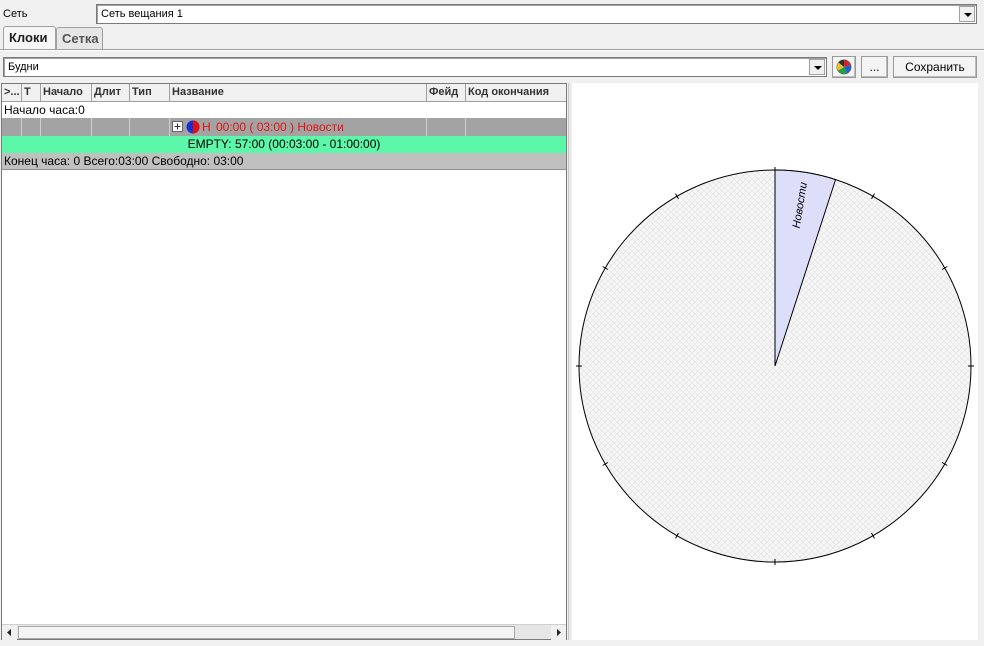 The image size is (984, 646). I want to click on column-header-type-flag: Т, so click(31, 93).